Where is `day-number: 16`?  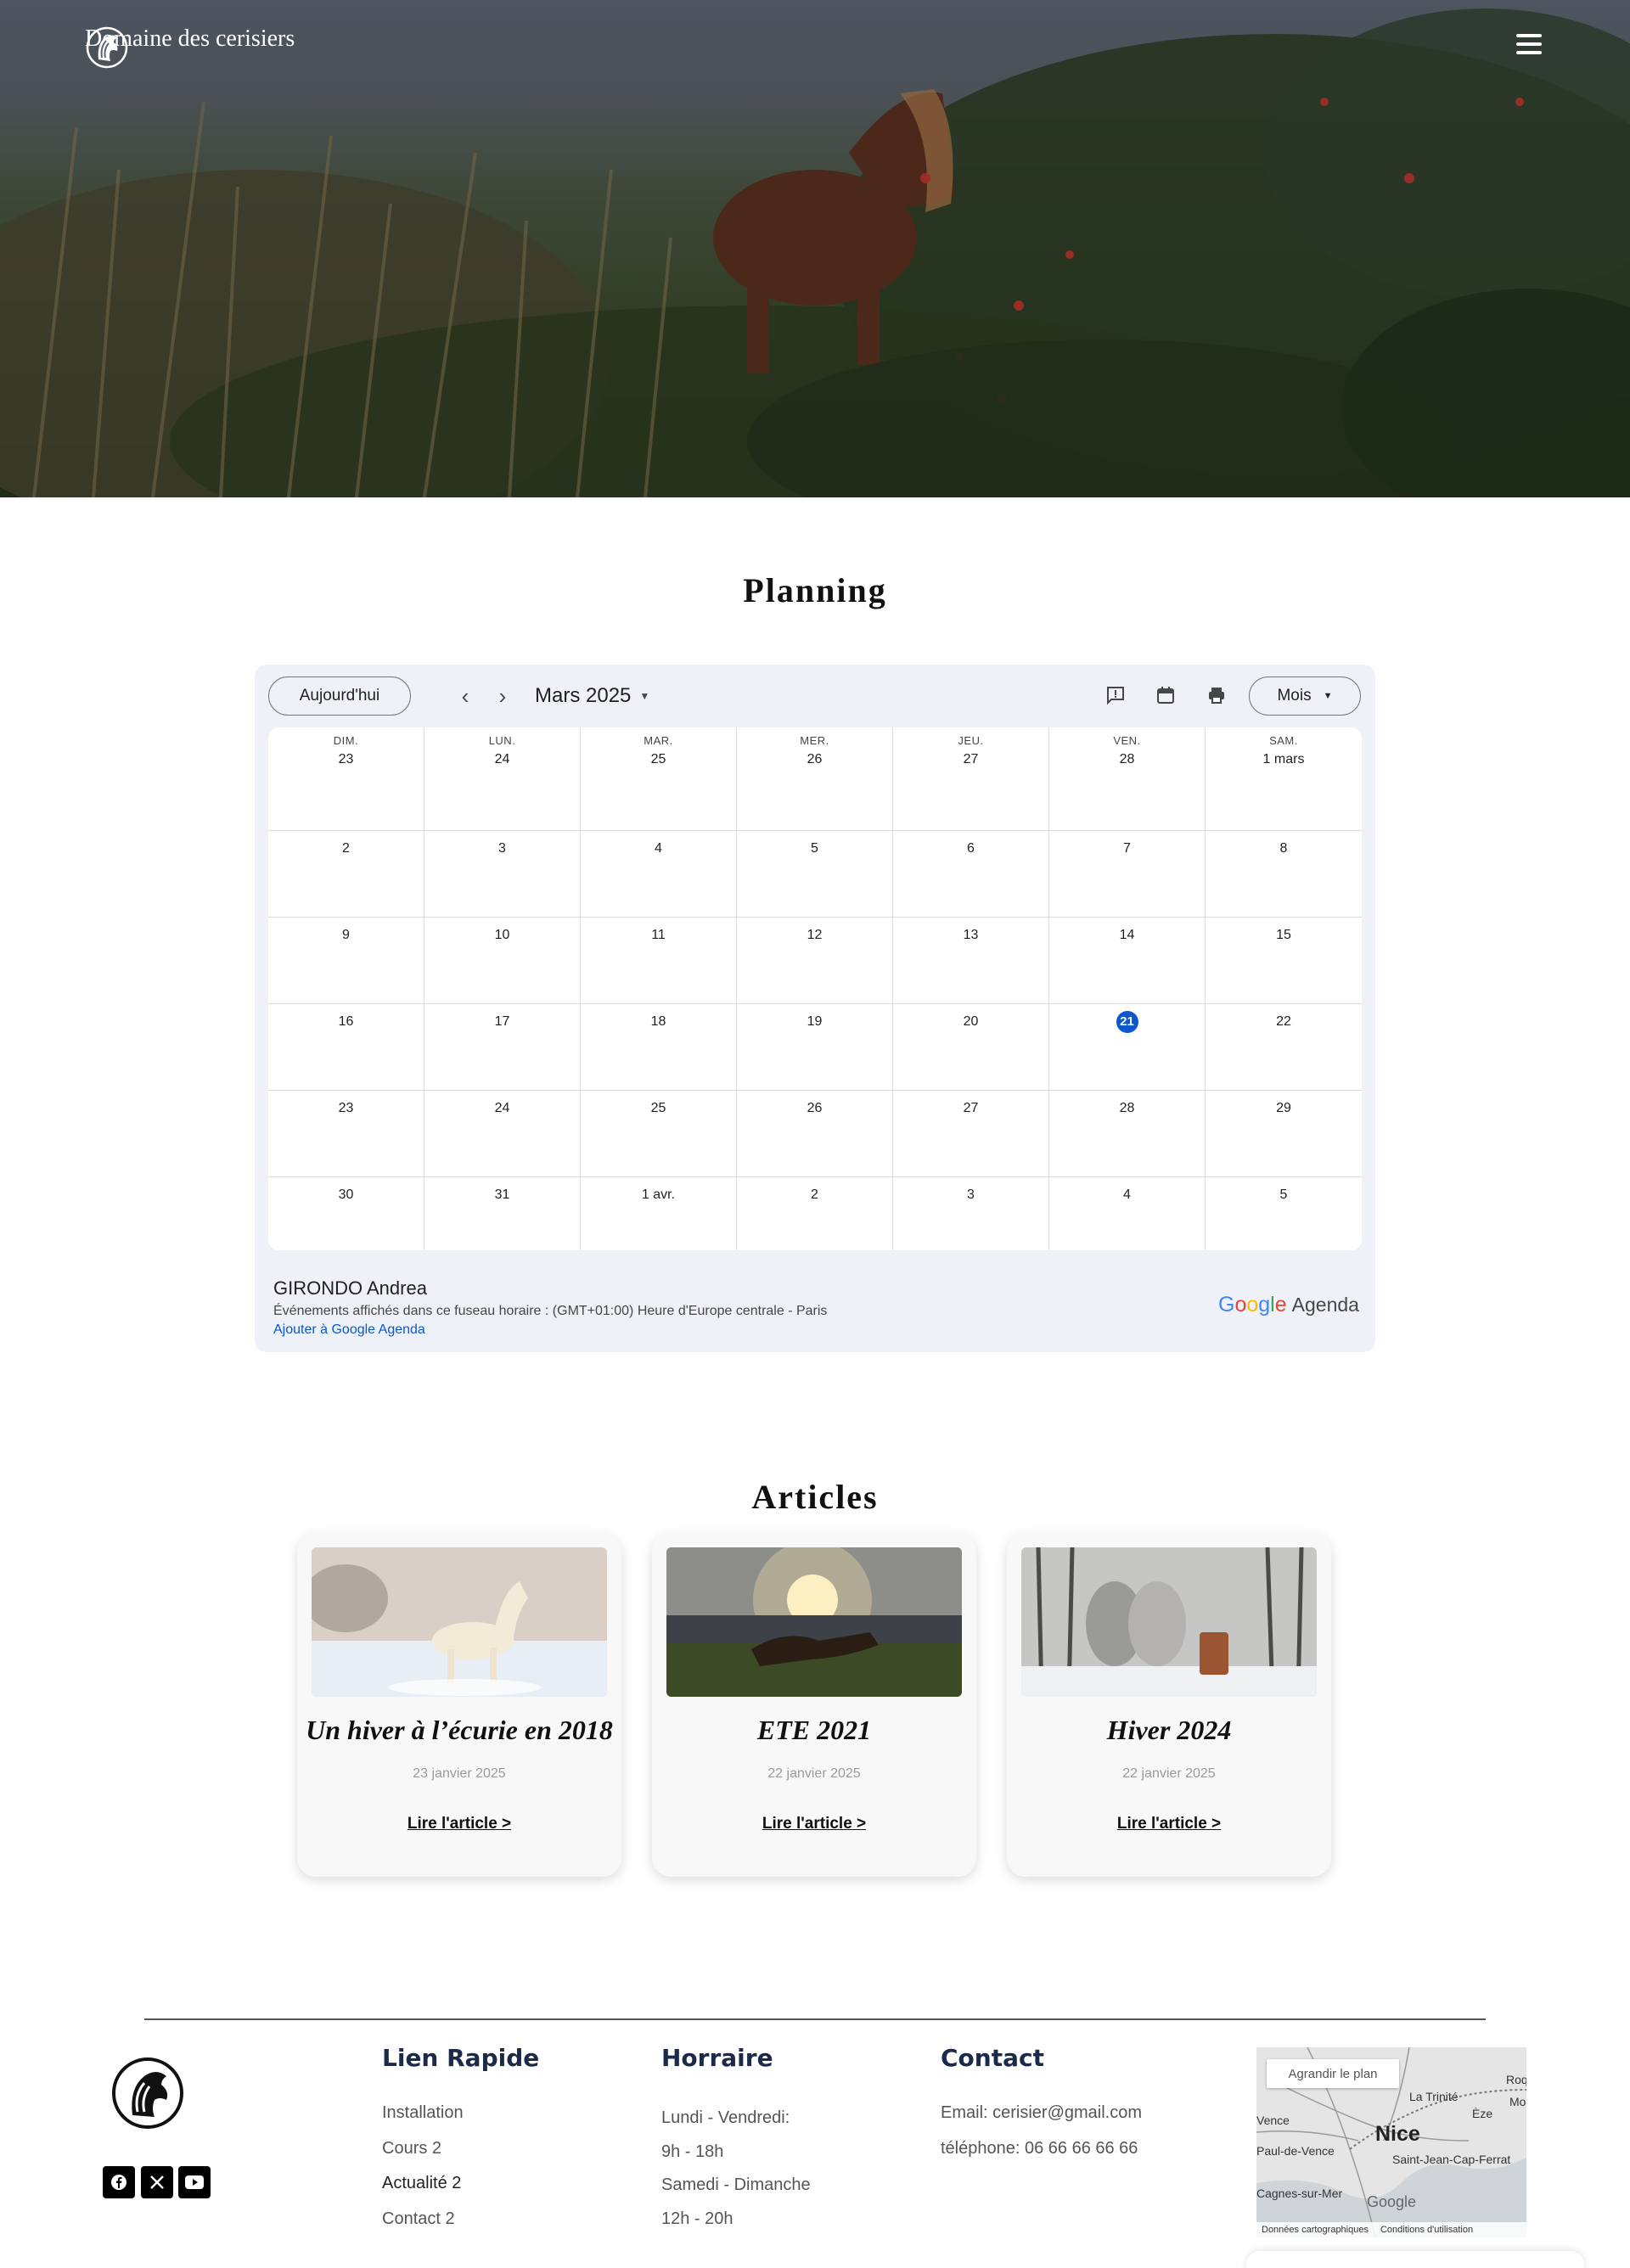
day-number: 16 is located at coordinates (346, 1022).